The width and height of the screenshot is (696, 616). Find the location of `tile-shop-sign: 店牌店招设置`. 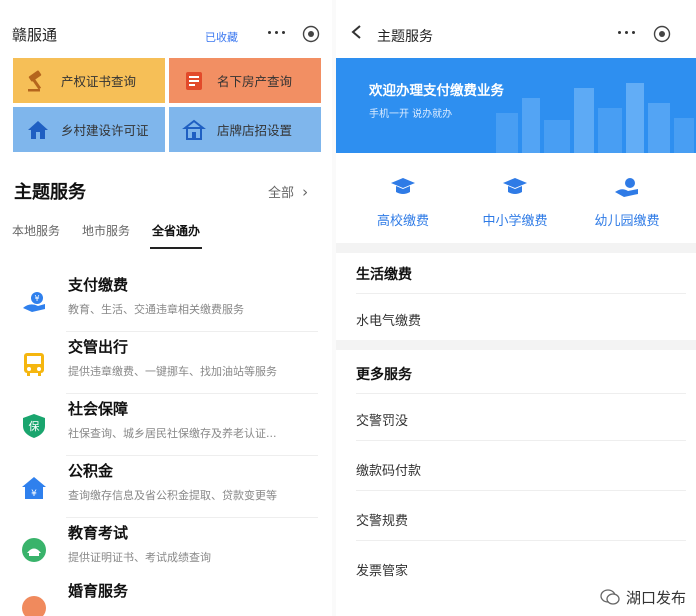

tile-shop-sign: 店牌店招设置 is located at coordinates (245, 129).